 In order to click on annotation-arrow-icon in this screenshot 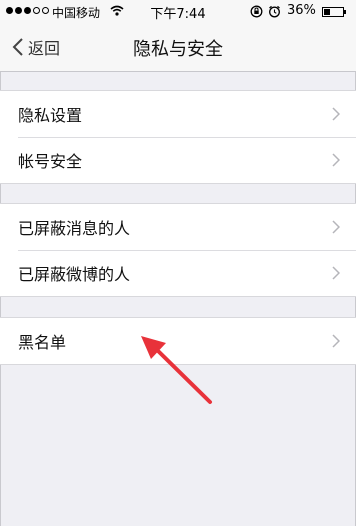, I will do `click(176, 370)`.